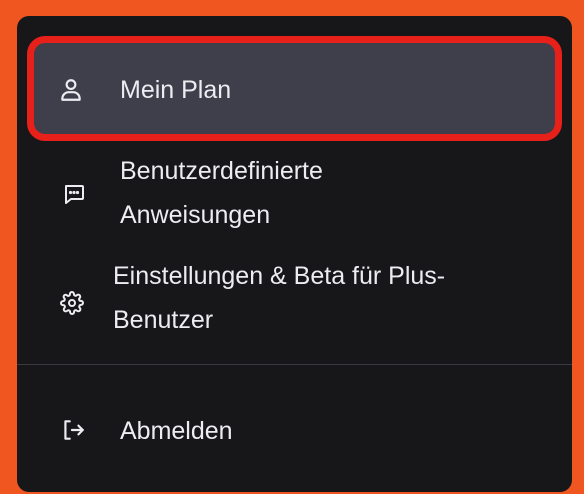 Image resolution: width=584 pixels, height=494 pixels. I want to click on message-square-icon, so click(74, 194).